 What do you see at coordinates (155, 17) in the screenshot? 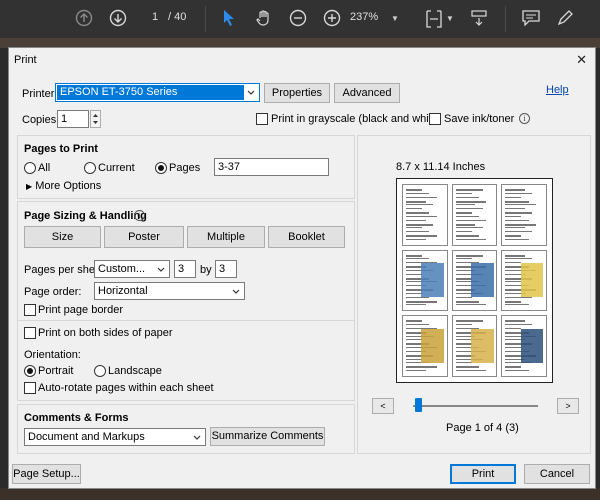
I see `page-number-input: 1` at bounding box center [155, 17].